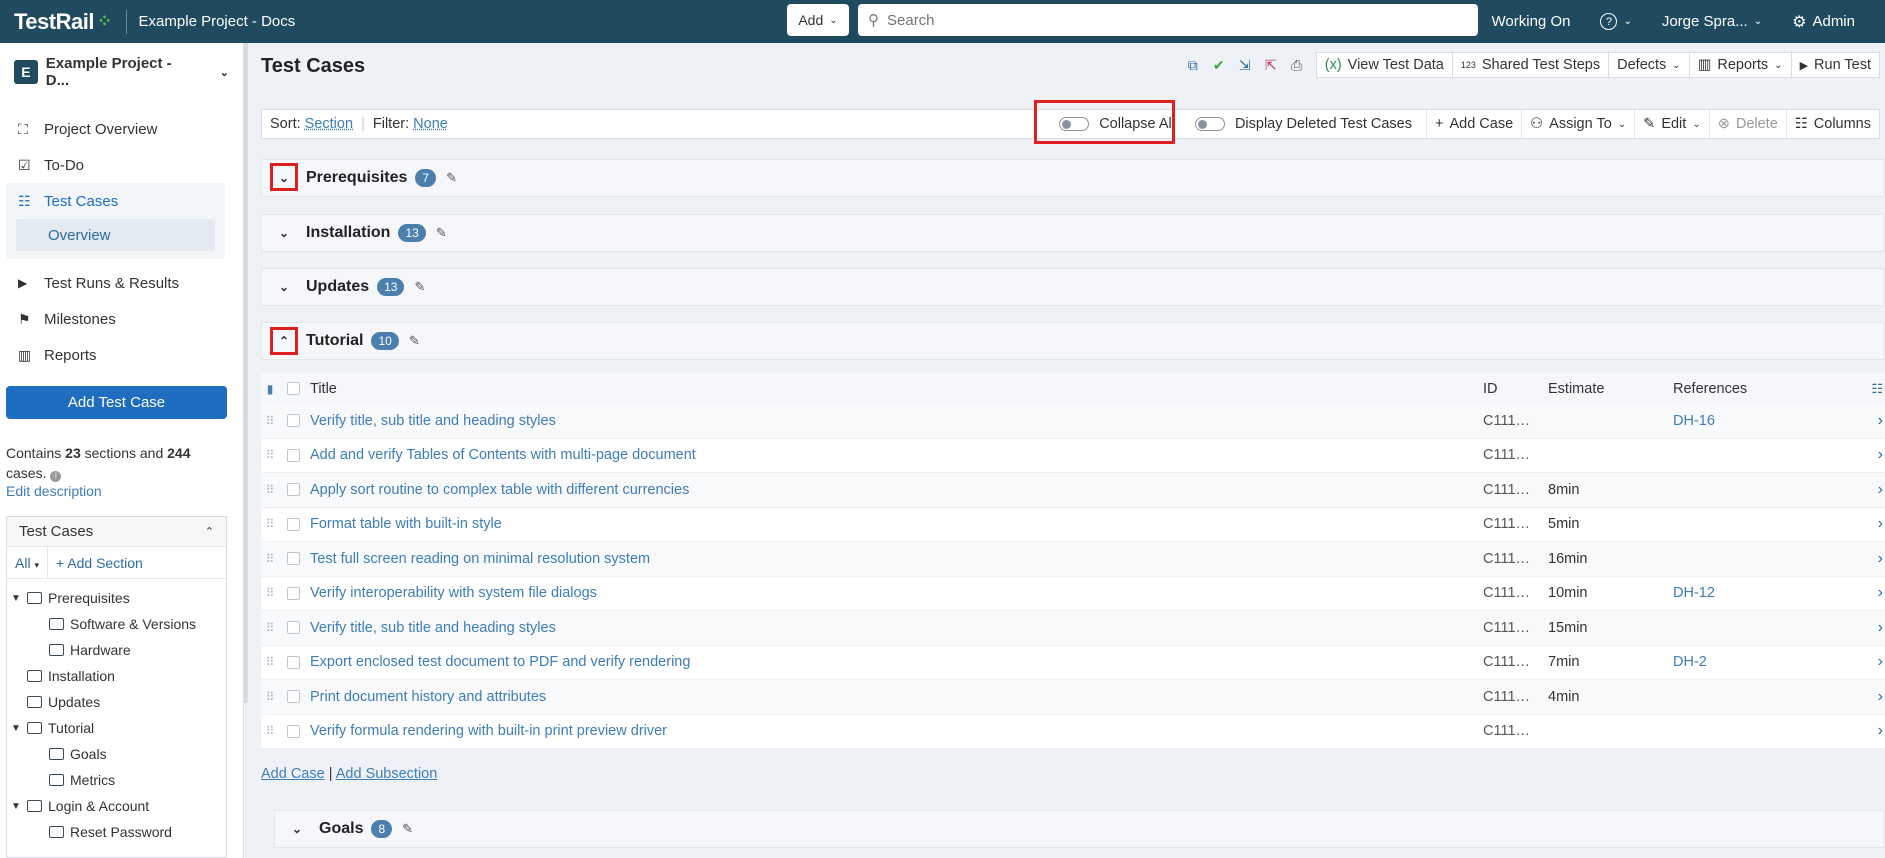 This screenshot has width=1885, height=858. What do you see at coordinates (210, 21) in the screenshot?
I see `header-project-name: Example Project - Docs` at bounding box center [210, 21].